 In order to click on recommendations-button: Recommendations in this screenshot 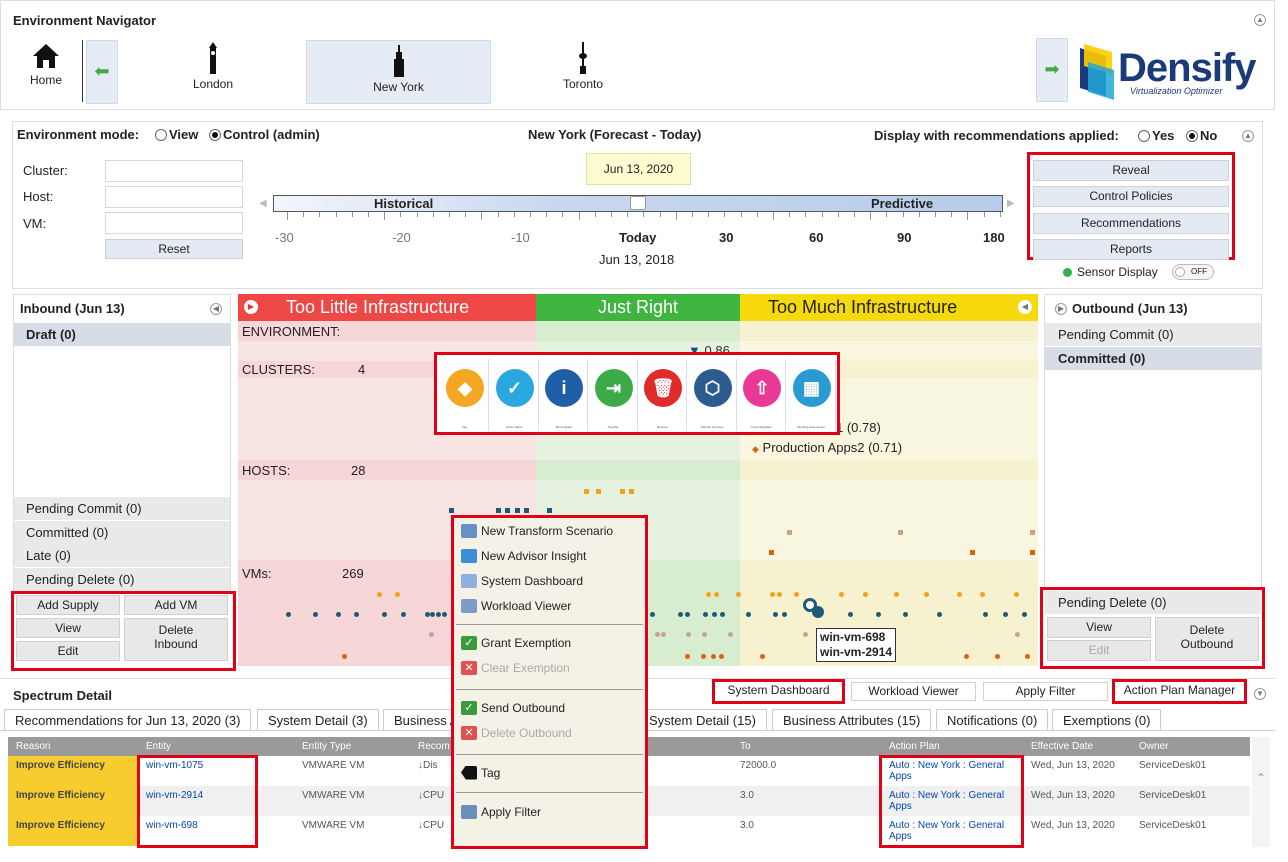, I will do `click(1131, 223)`.